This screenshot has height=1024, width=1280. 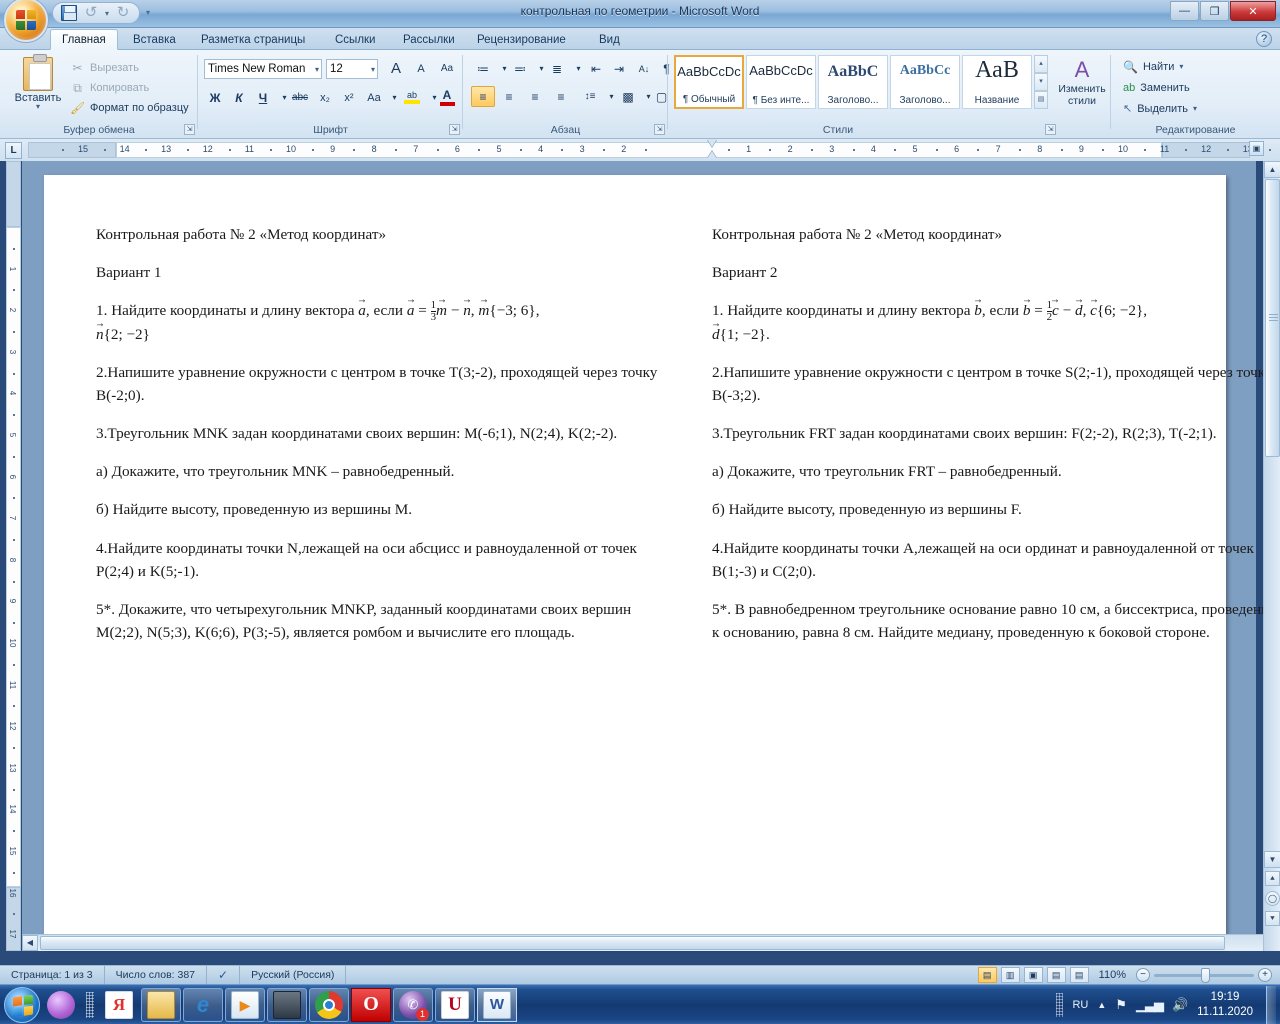 I want to click on change-styles-button: A Изменить стили, so click(x=1082, y=82).